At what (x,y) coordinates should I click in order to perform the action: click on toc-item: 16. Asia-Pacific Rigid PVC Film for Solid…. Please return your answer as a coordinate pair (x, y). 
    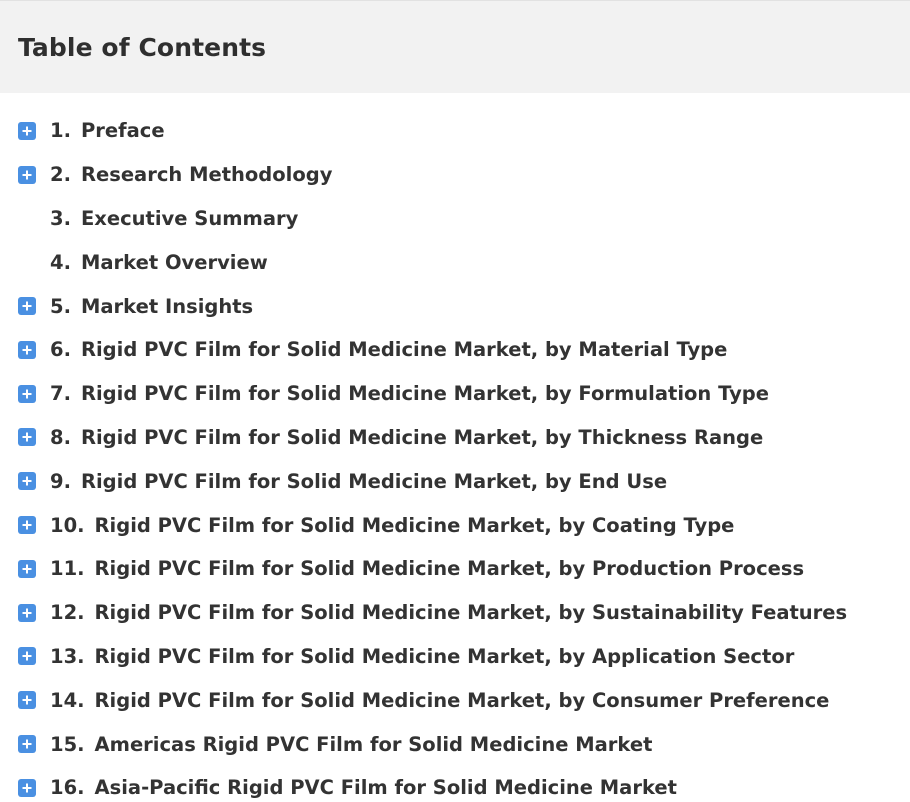
    Looking at the image, I should click on (455, 784).